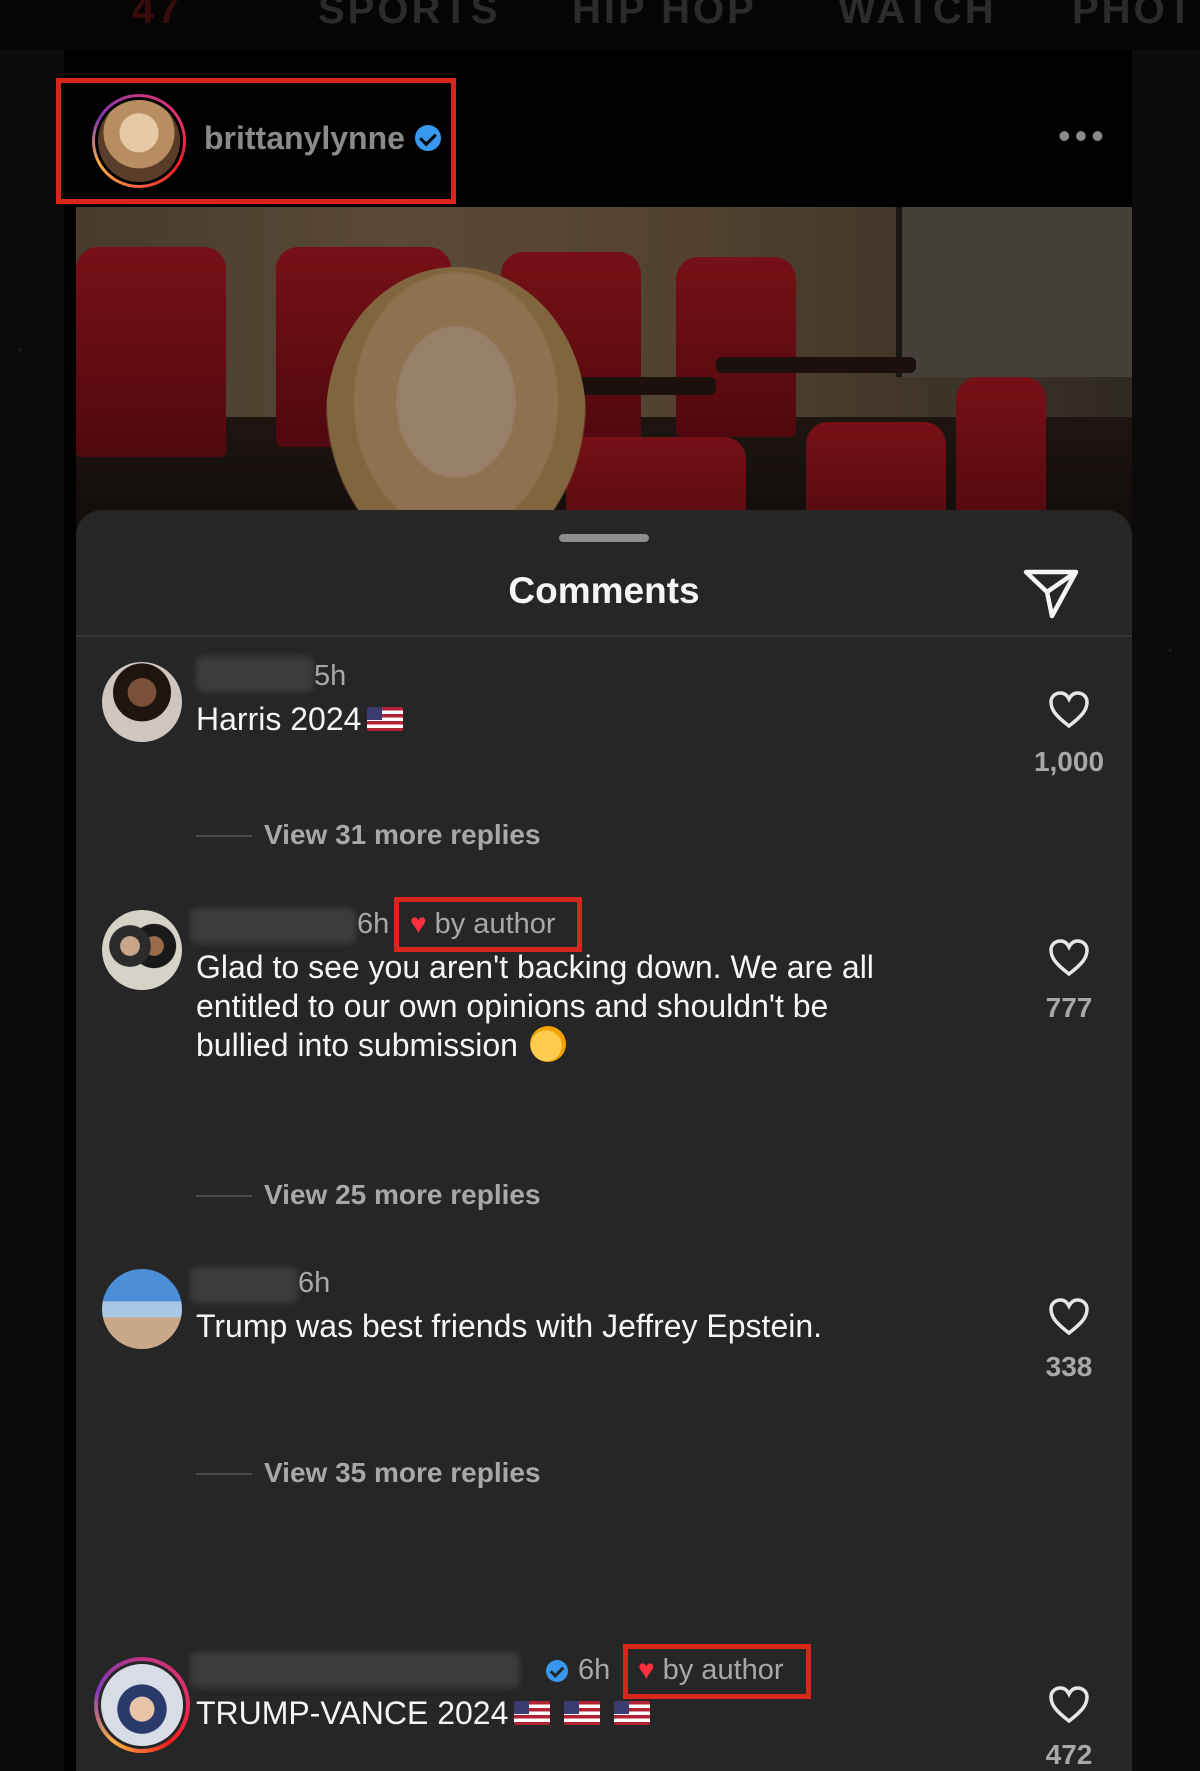  I want to click on site-nav-item-watch: WATCH, so click(917, 16).